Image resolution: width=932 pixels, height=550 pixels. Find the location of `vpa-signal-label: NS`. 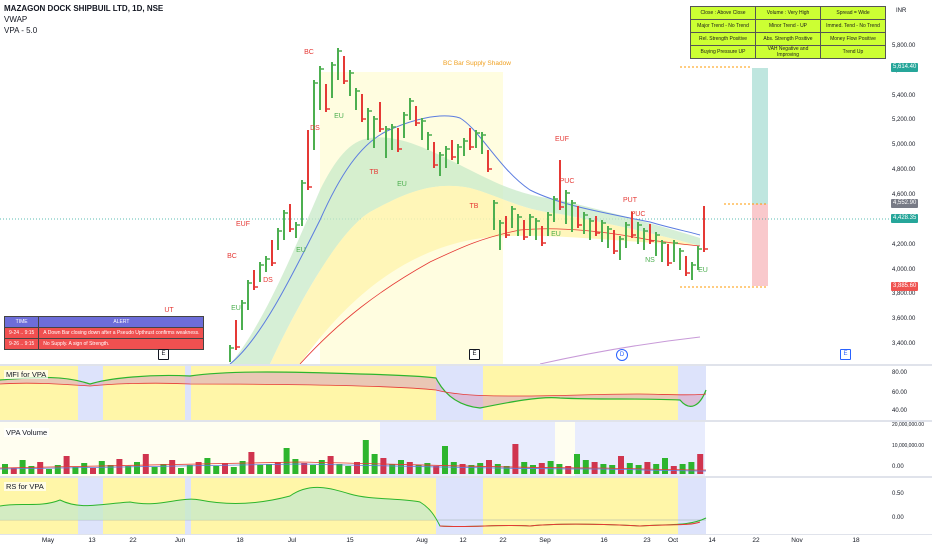

vpa-signal-label: NS is located at coordinates (650, 260).